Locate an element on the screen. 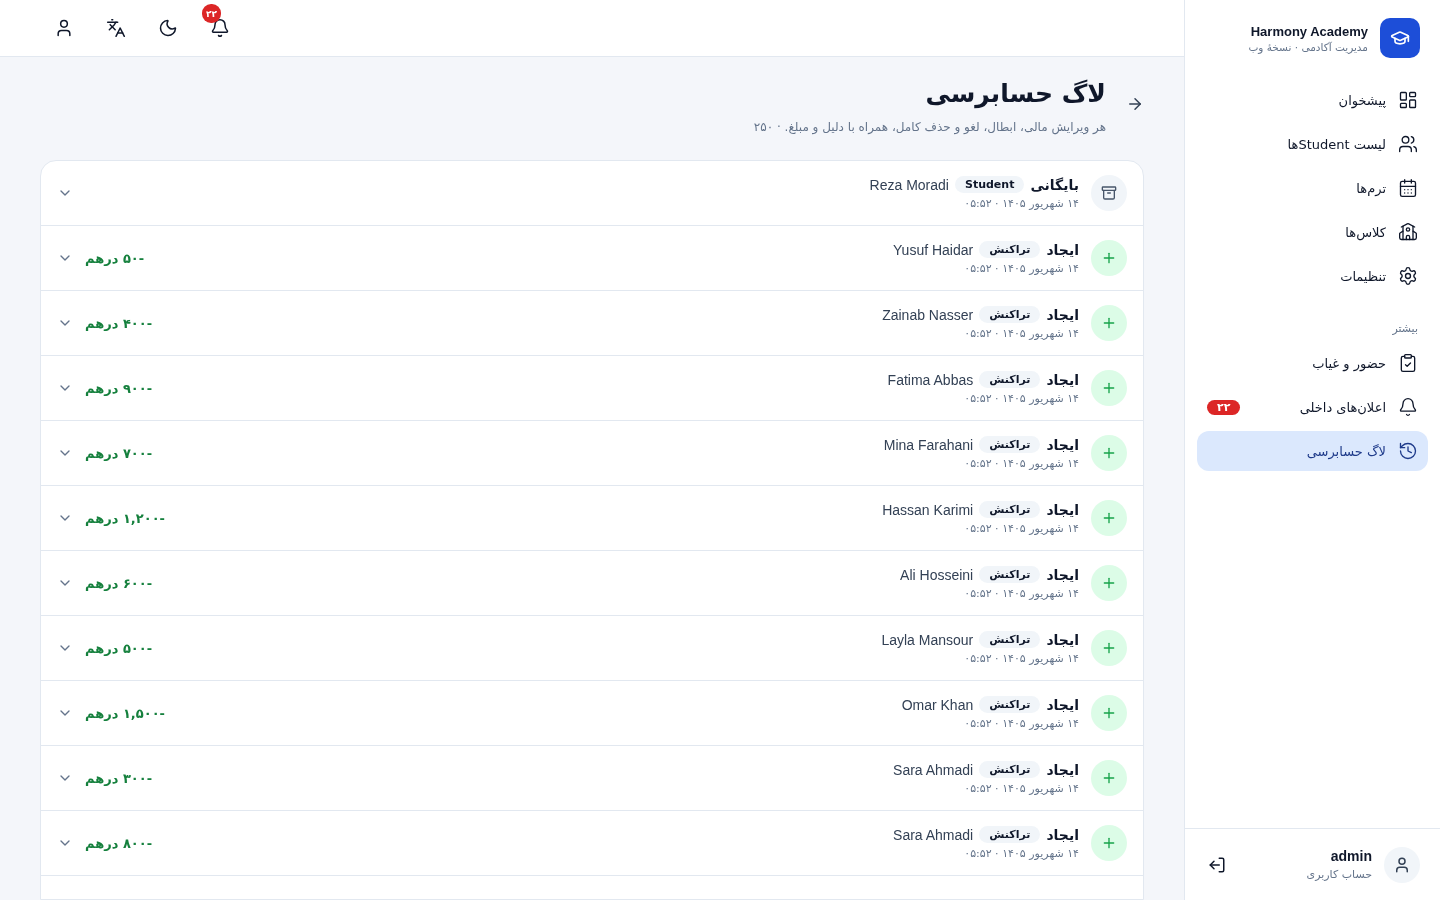  archive-icon is located at coordinates (1109, 193).